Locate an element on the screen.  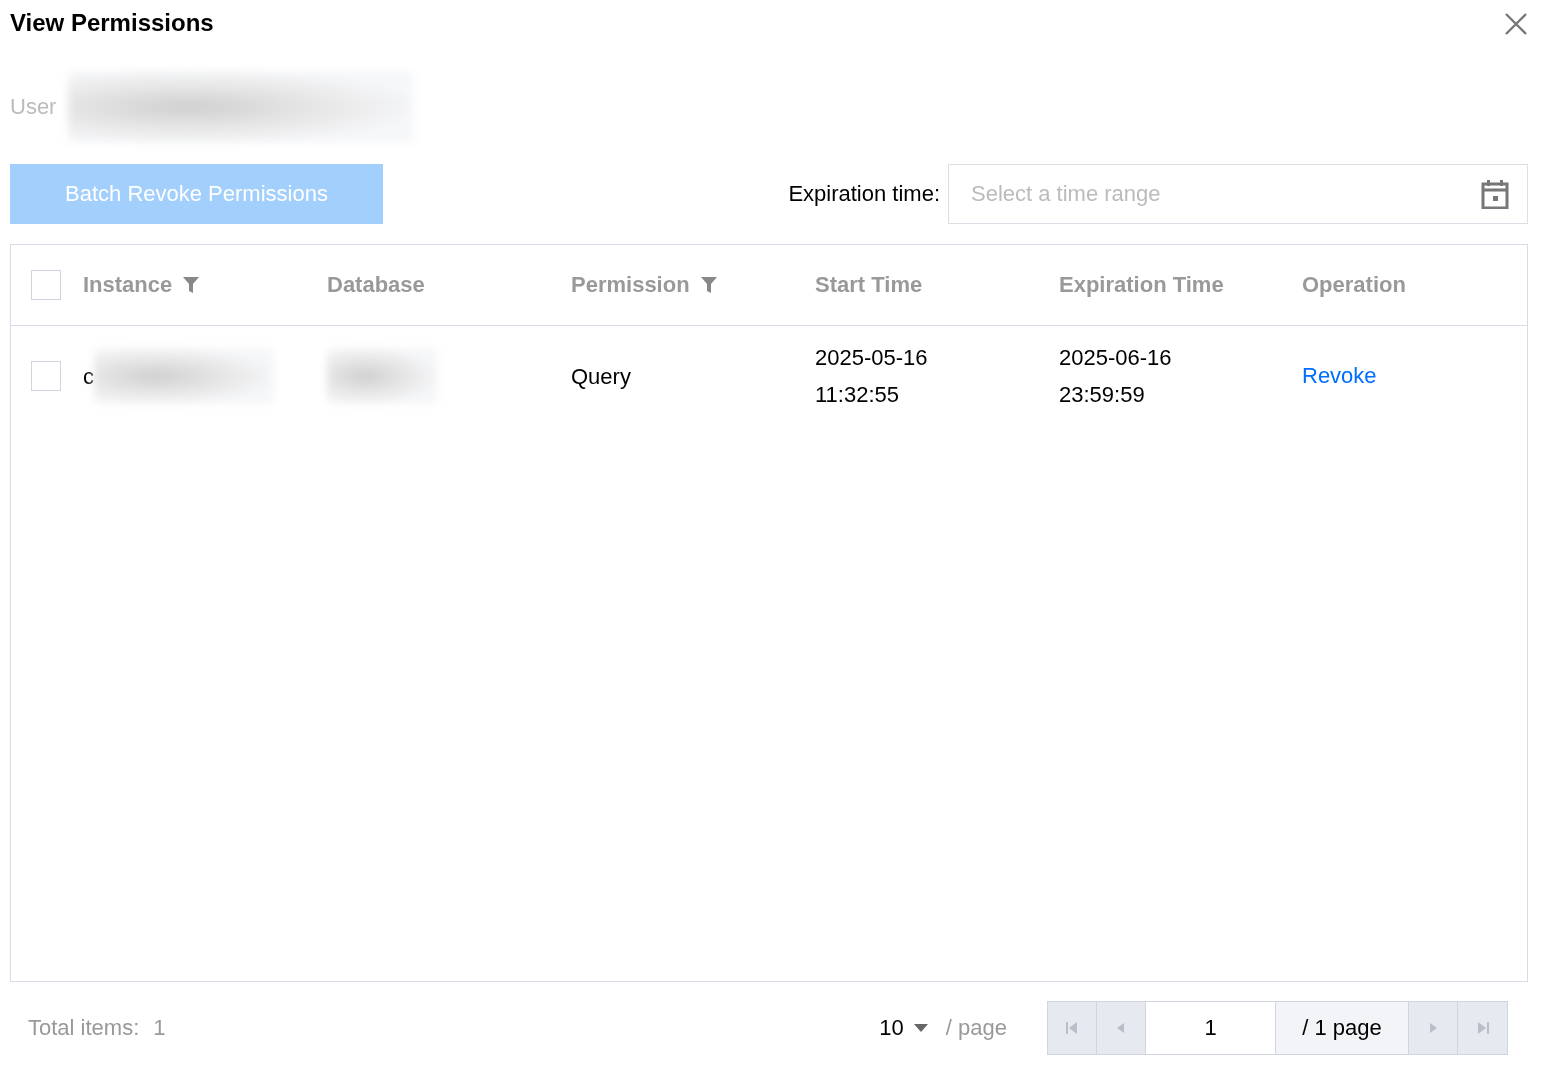
column-header: Database is located at coordinates (376, 285).